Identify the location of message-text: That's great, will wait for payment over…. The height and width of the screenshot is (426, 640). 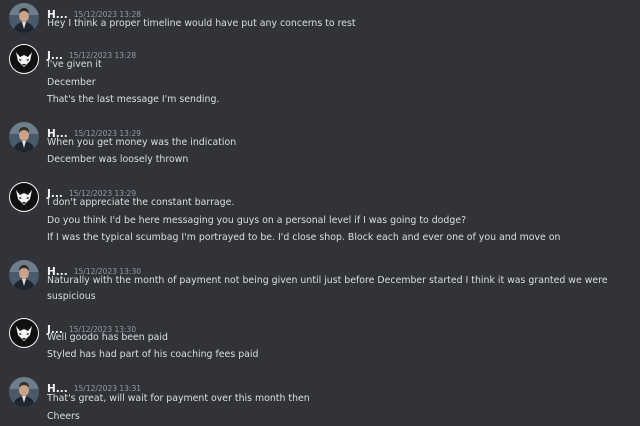
(178, 398).